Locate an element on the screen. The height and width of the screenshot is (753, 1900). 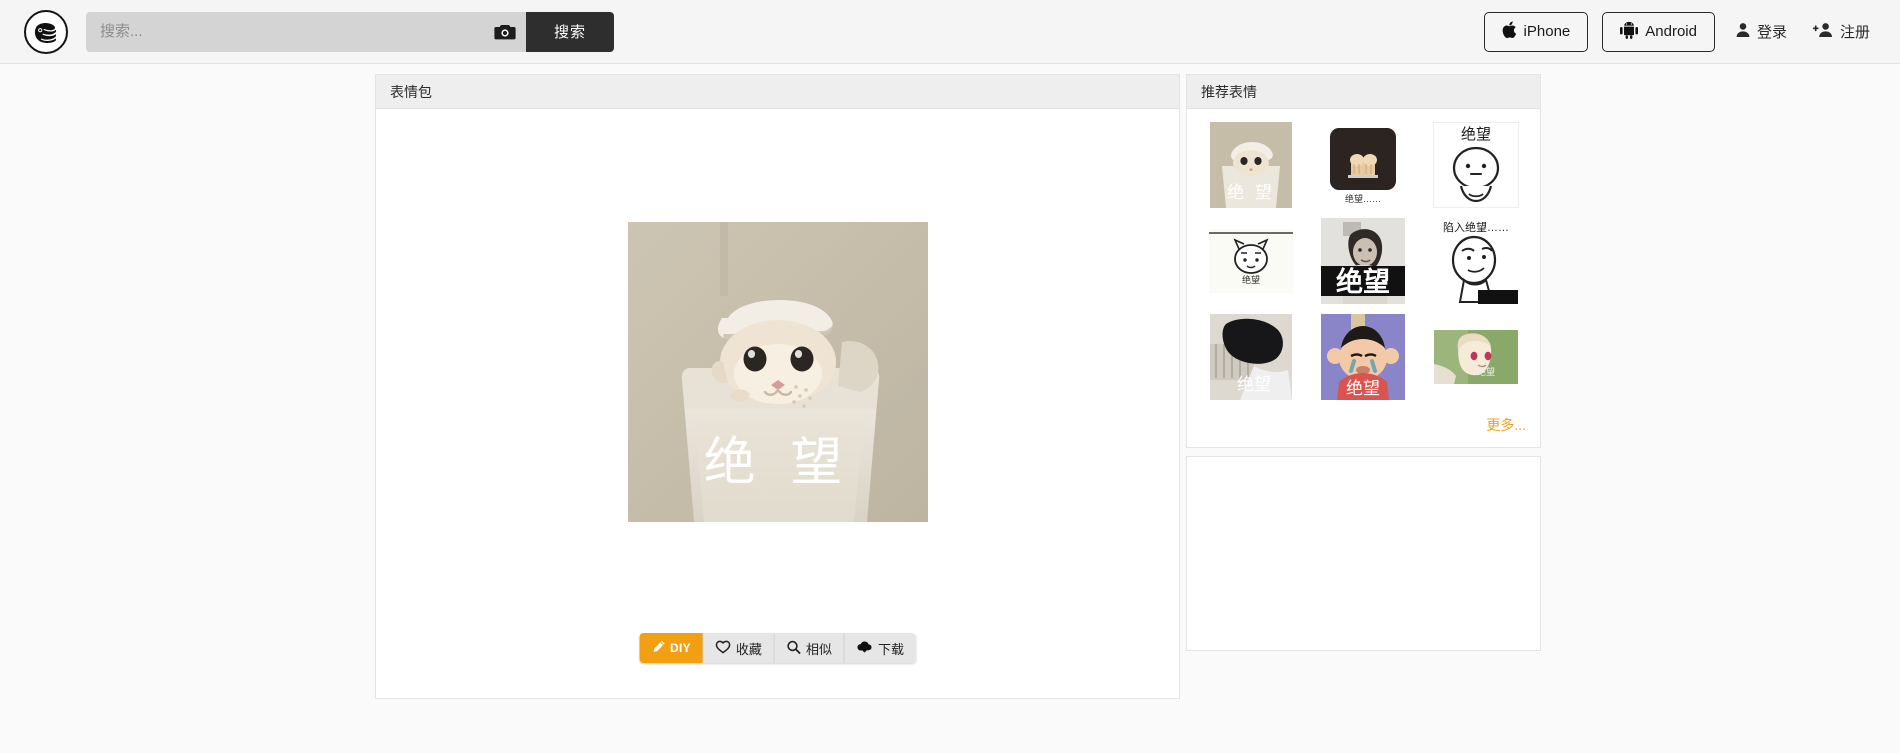
iphone-label: iPhone is located at coordinates (1547, 31).